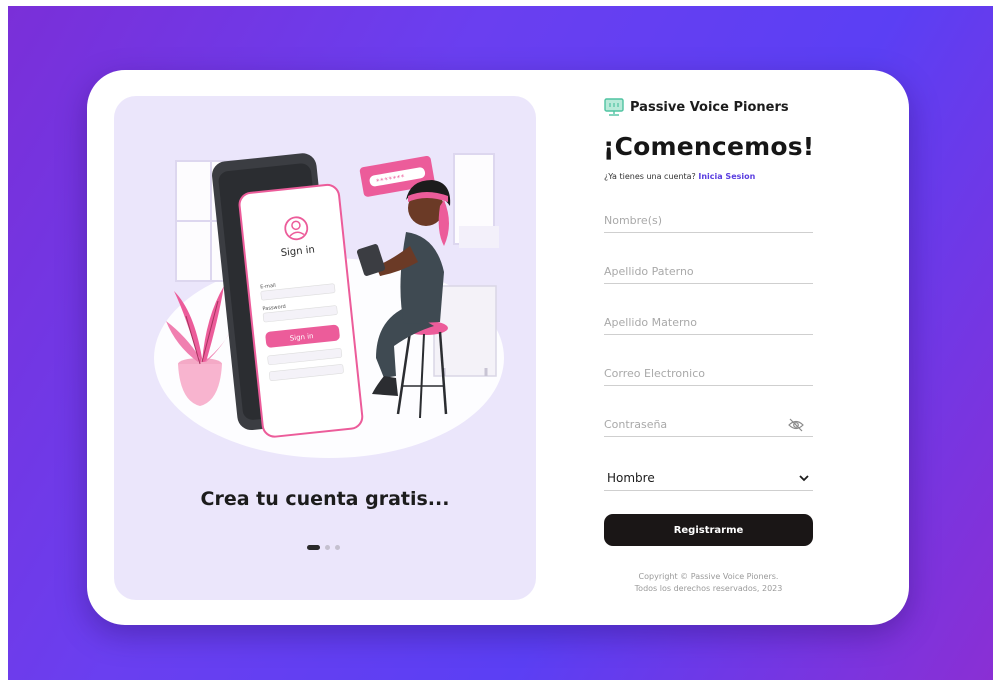  I want to click on paternal-surname-input, so click(708, 272).